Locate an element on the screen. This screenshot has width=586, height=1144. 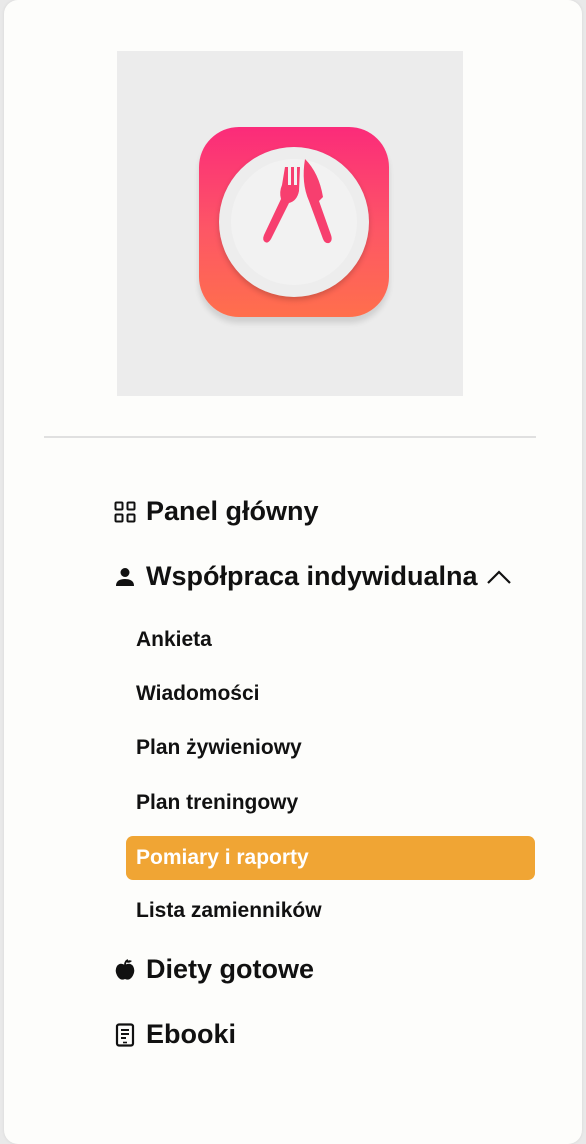
subnav-item-survey: Ankieta is located at coordinates (330, 640).